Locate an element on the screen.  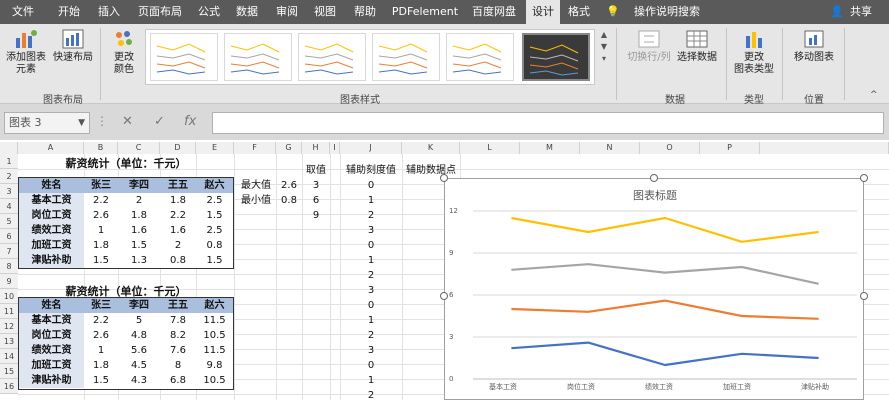
table1-cell: 1.8 is located at coordinates (101, 245).